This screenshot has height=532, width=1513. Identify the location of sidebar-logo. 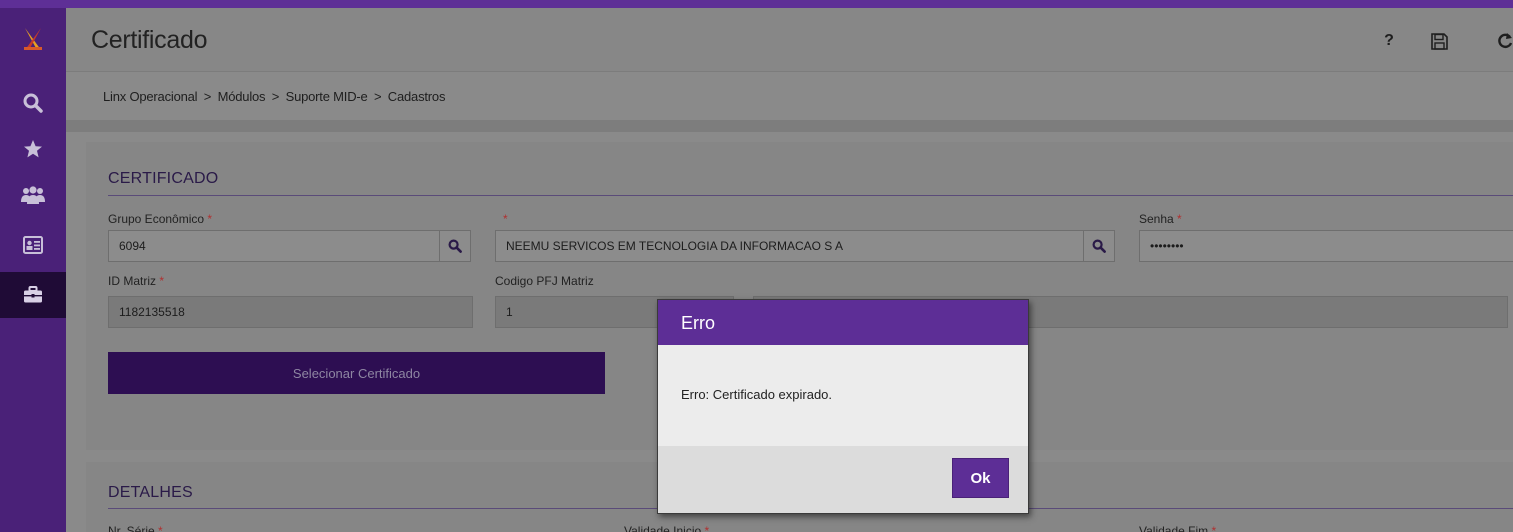
(33, 39).